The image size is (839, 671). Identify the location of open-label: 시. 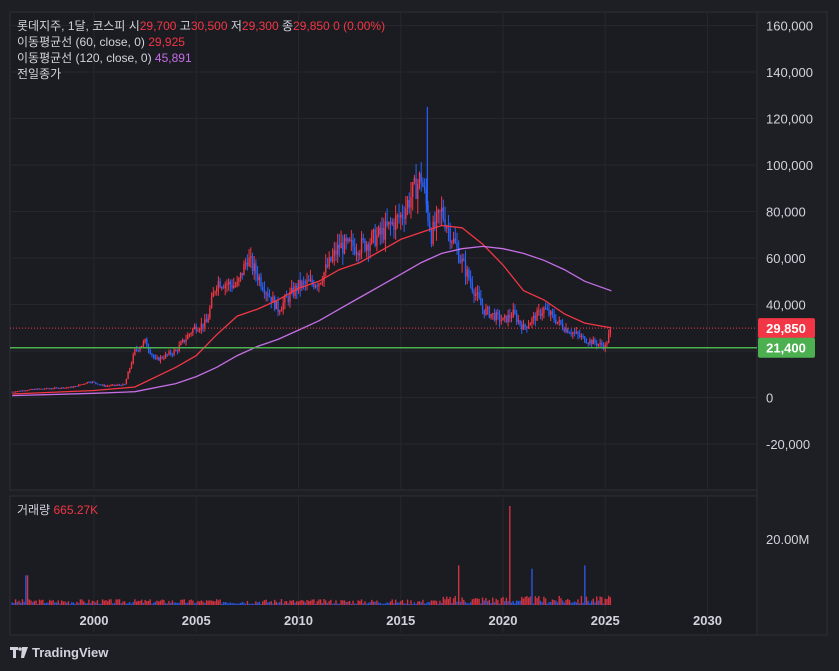
(134, 26).